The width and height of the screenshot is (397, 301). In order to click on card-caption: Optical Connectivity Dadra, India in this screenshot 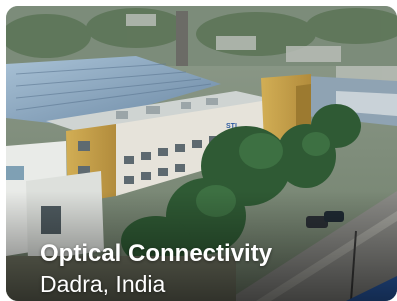, I will do `click(156, 269)`.